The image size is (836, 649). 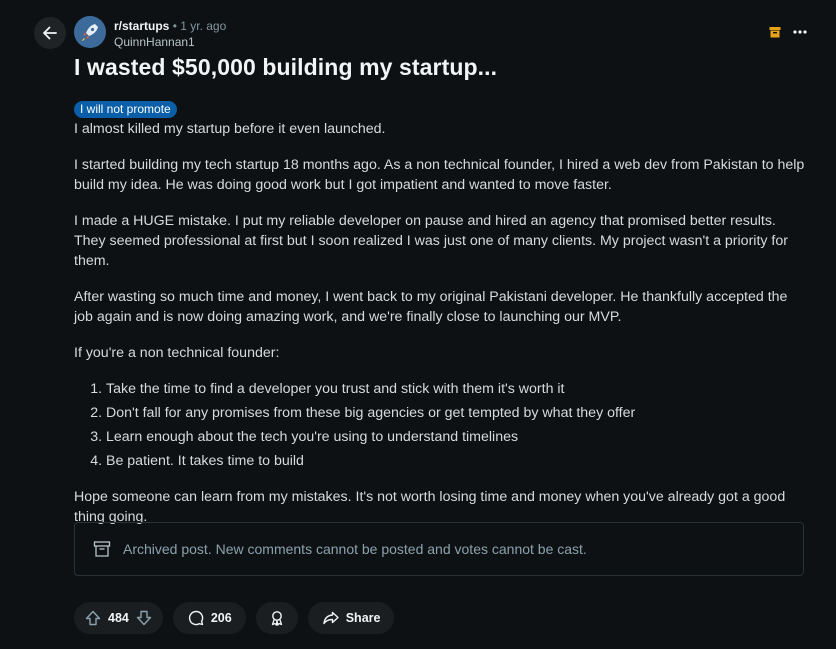 What do you see at coordinates (363, 618) in the screenshot?
I see `share-label: Share` at bounding box center [363, 618].